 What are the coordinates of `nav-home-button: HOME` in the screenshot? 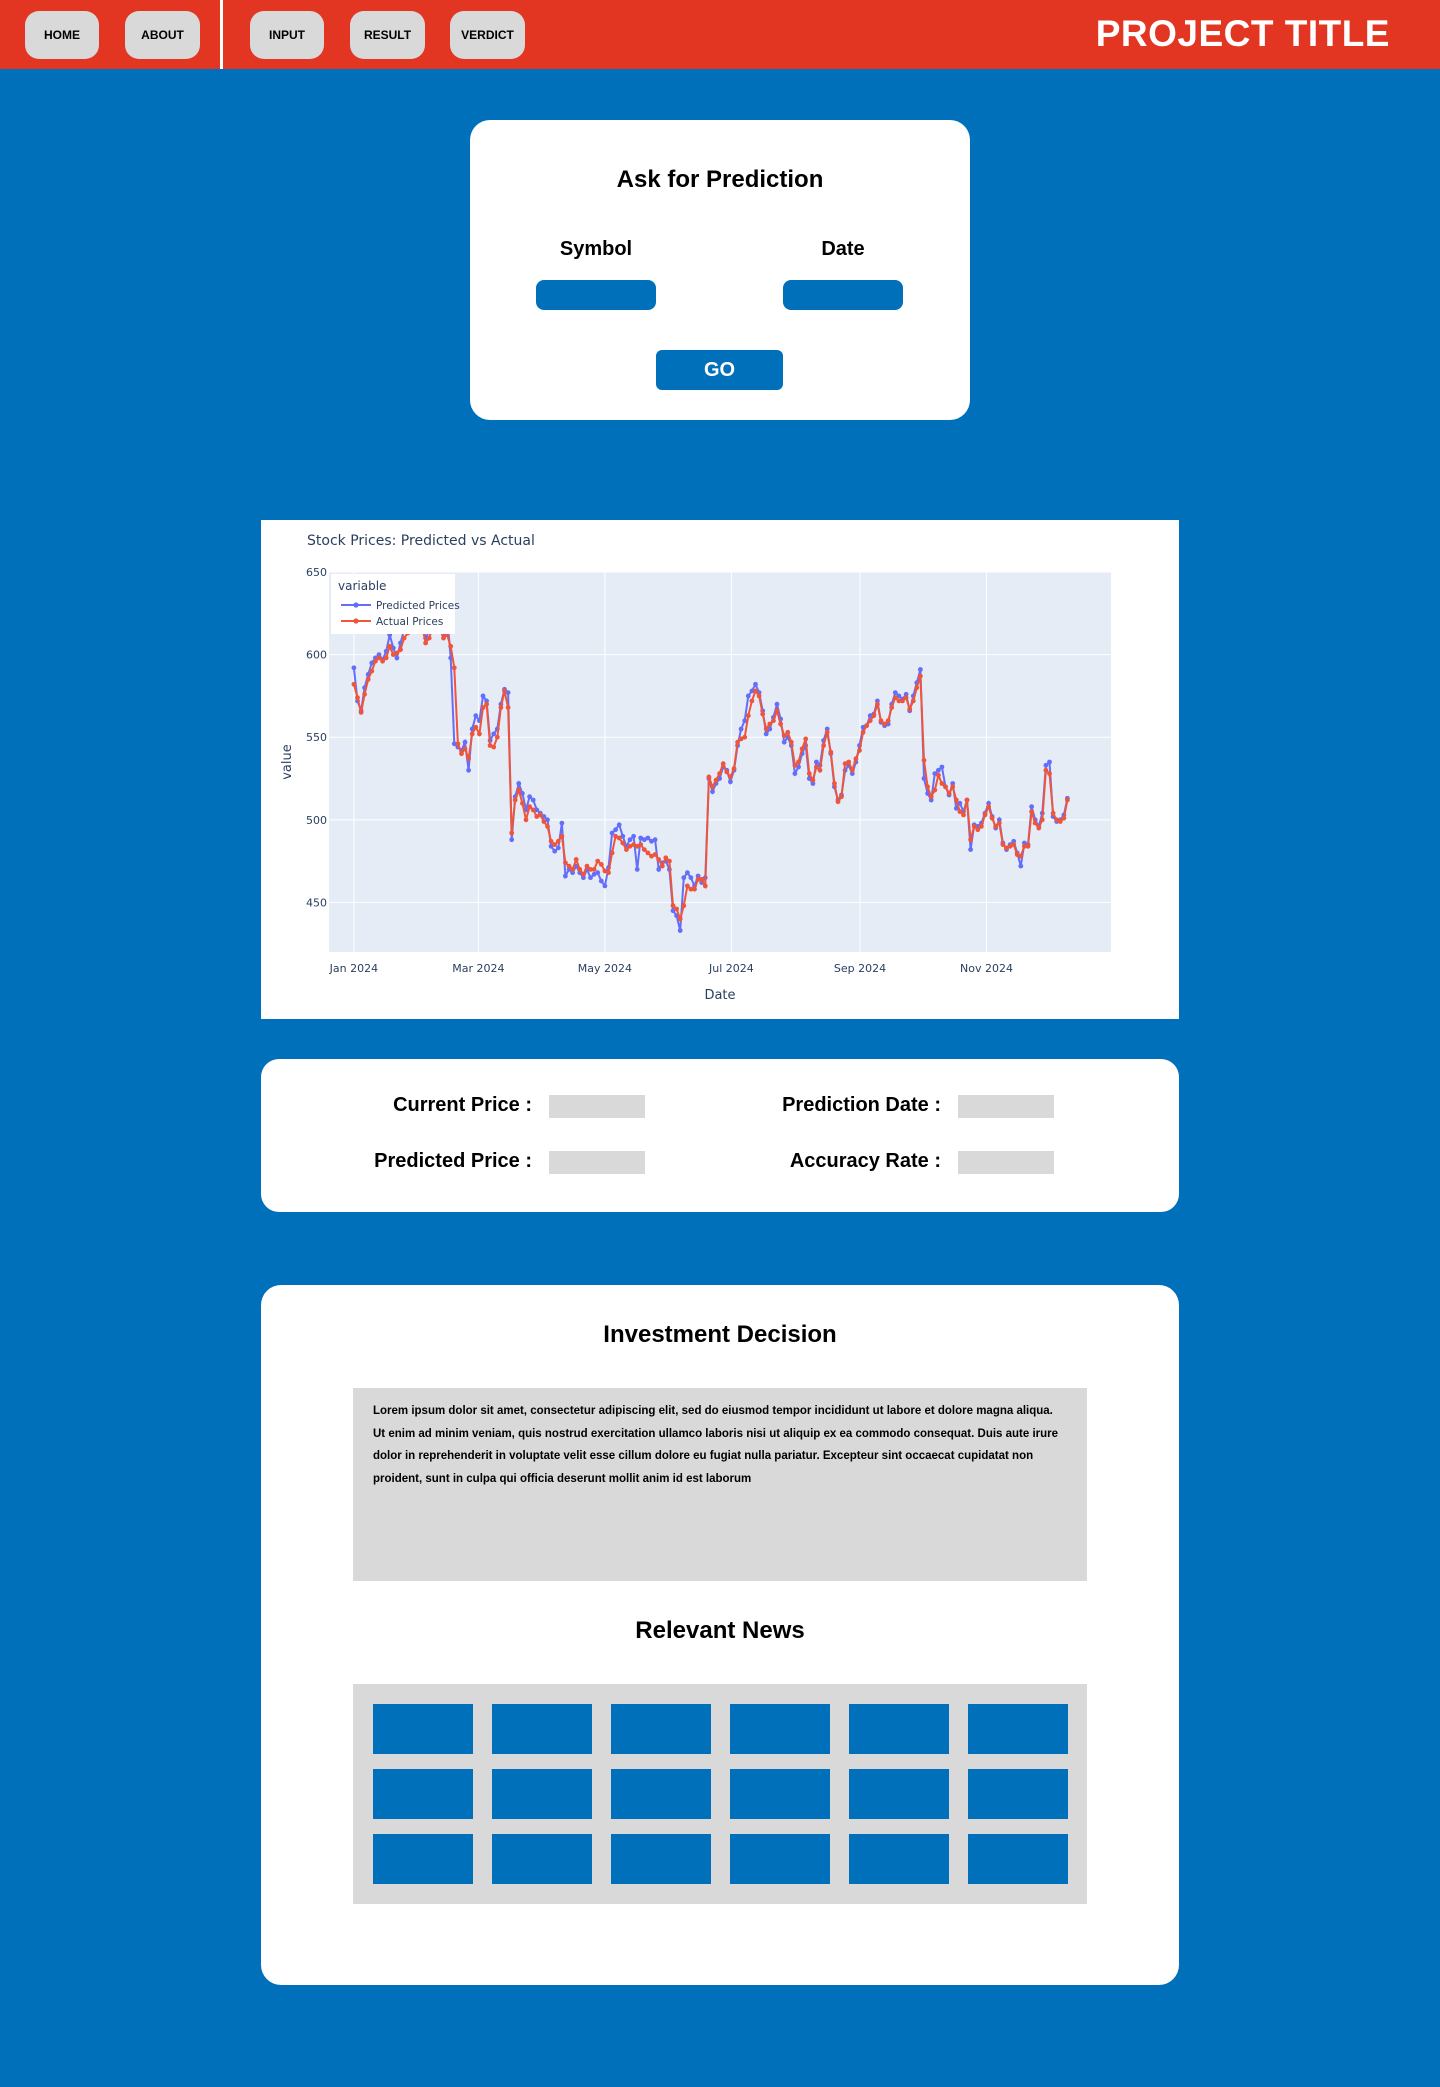 It's located at (62, 35).